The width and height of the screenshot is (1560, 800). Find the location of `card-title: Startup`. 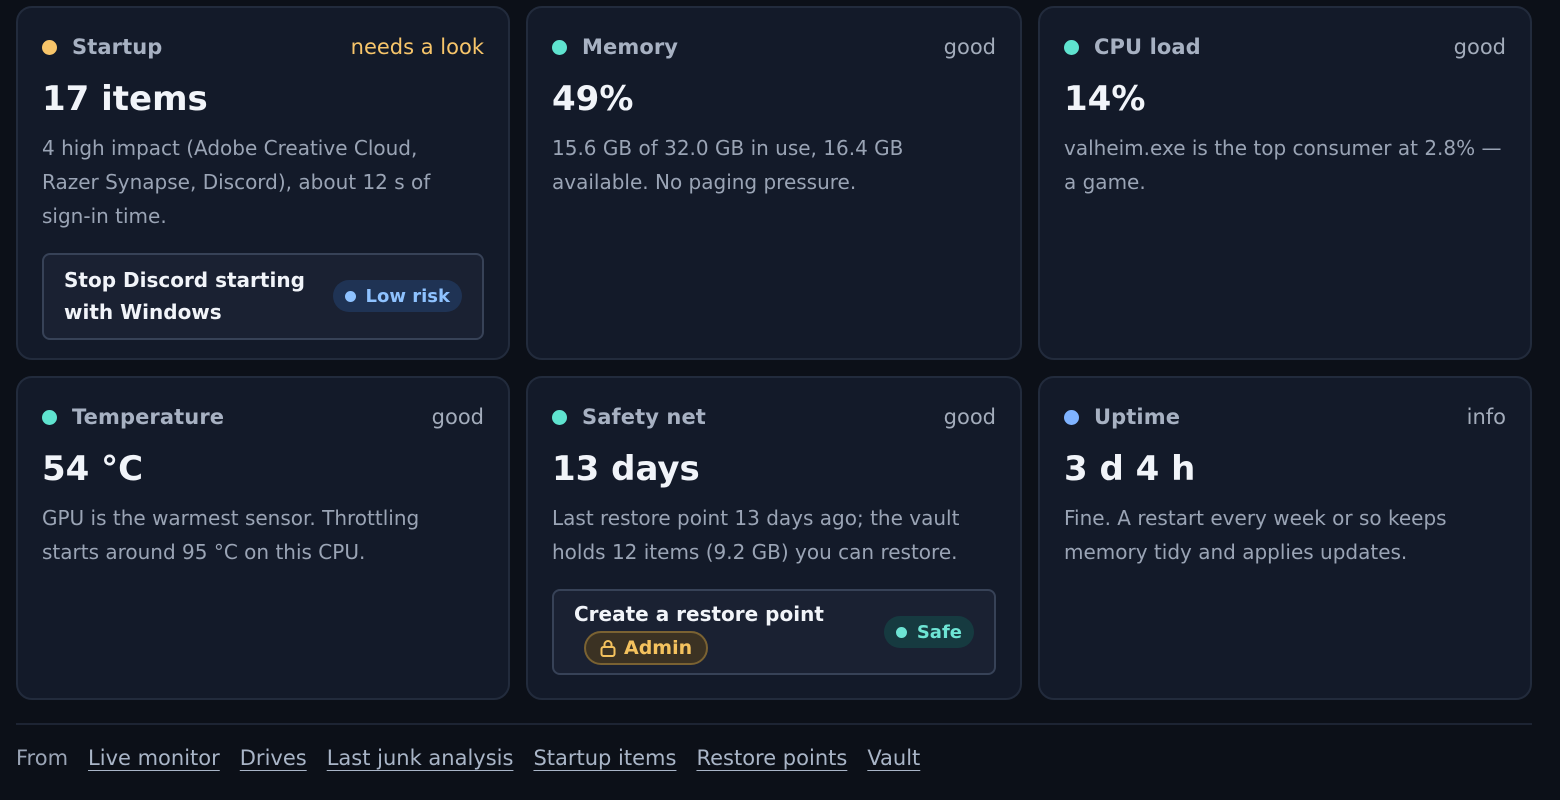

card-title: Startup is located at coordinates (117, 47).